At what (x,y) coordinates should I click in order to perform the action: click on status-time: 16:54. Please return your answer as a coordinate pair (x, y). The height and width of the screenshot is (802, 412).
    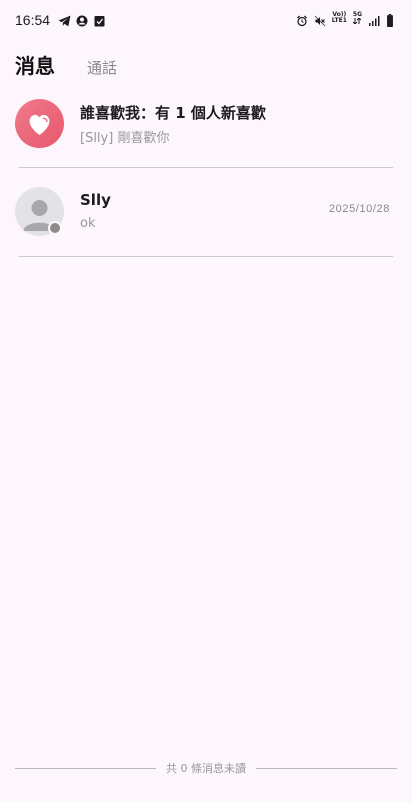
    Looking at the image, I should click on (33, 20).